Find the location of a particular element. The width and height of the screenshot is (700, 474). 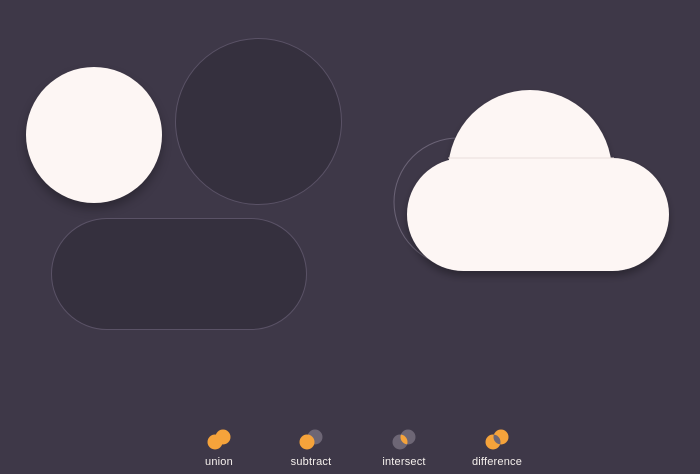

union-button: union is located at coordinates (219, 447).